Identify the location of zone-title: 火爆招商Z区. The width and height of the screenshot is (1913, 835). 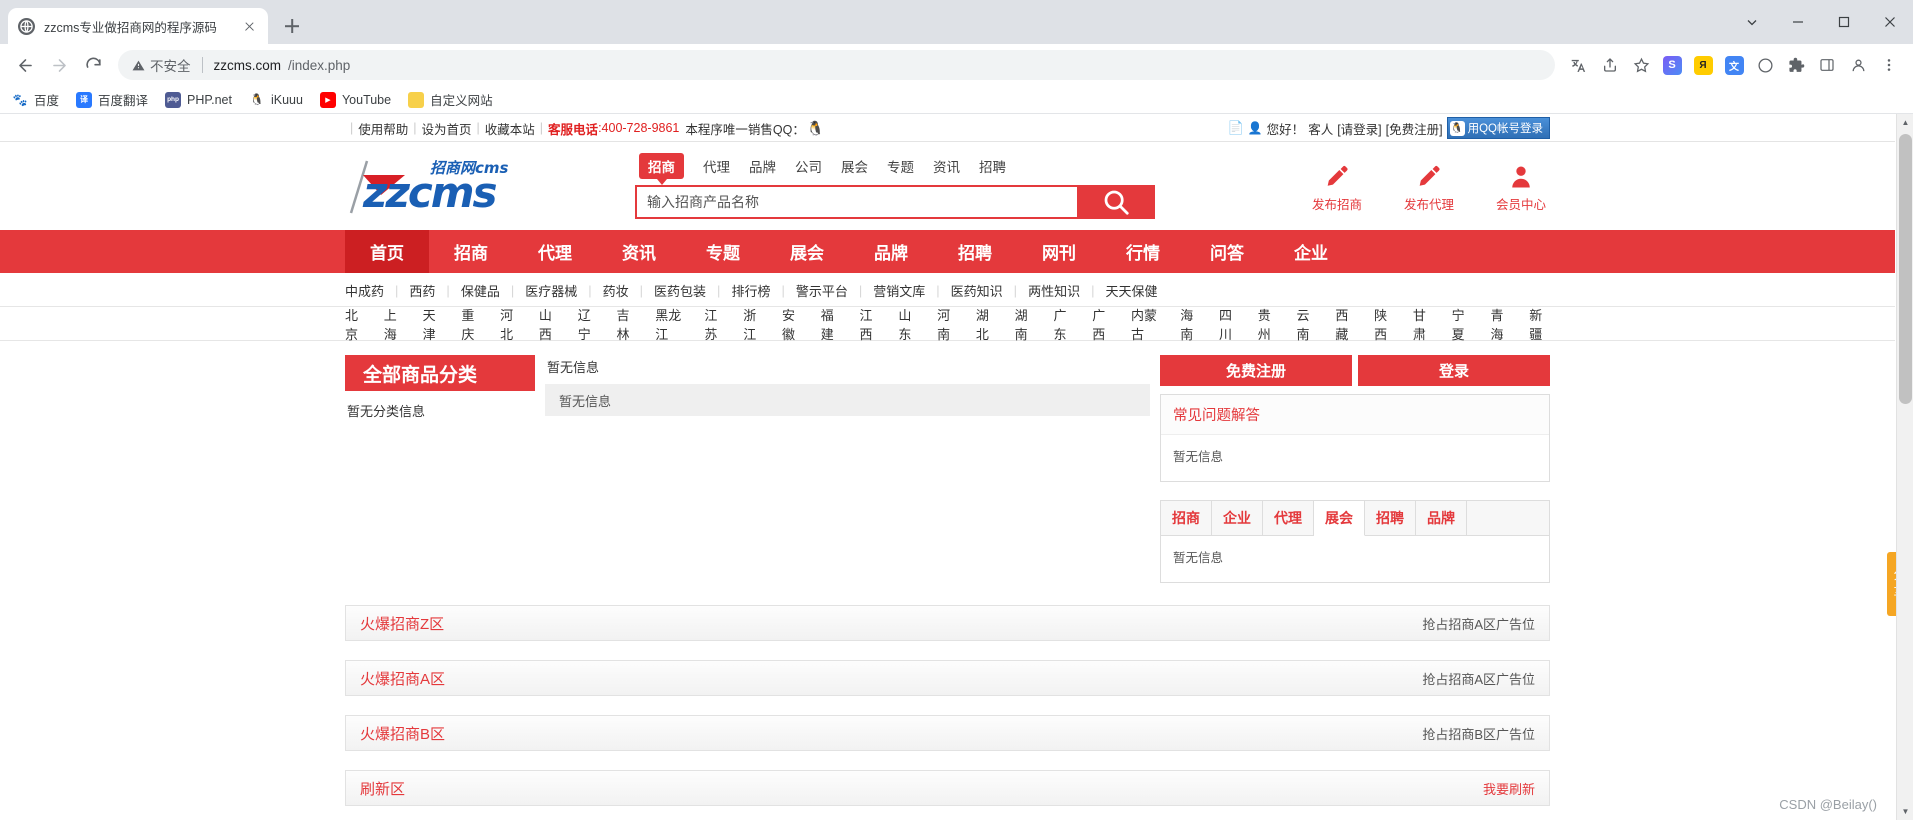
(402, 623).